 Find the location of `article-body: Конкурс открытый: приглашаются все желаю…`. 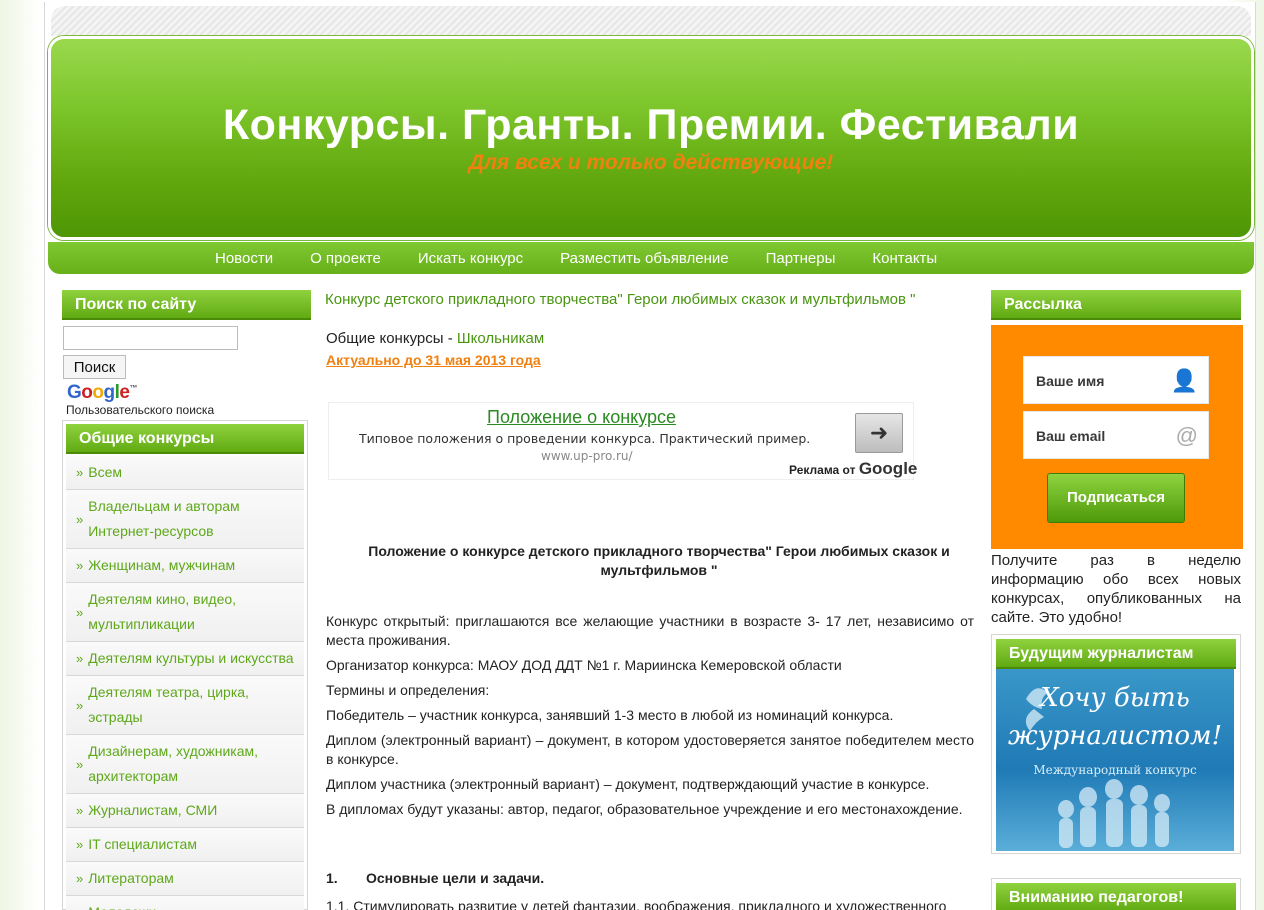

article-body: Конкурс открытый: приглашаются все желаю… is located at coordinates (650, 718).